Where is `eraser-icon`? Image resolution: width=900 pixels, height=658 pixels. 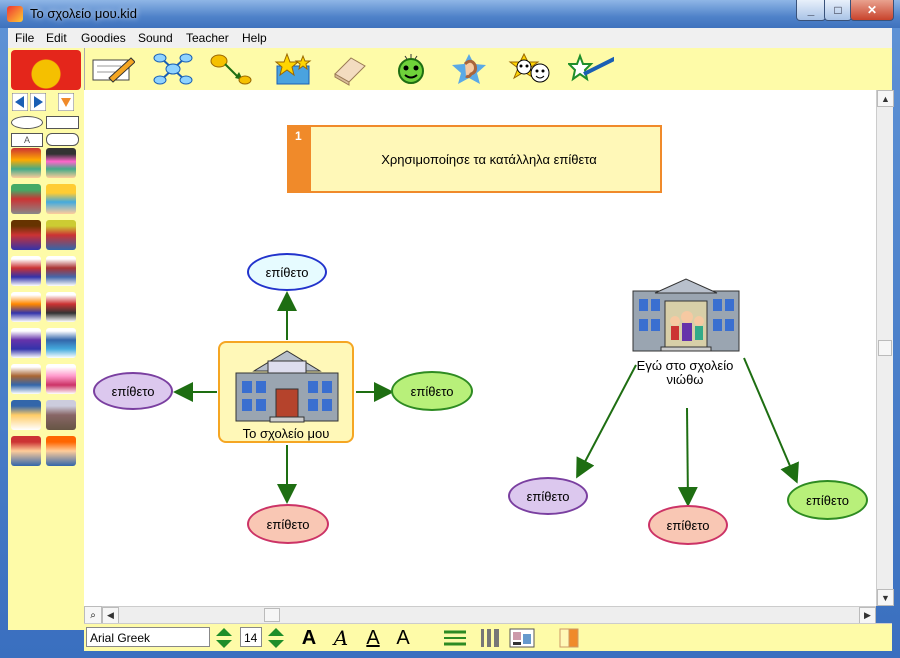
eraser-icon is located at coordinates (350, 71).